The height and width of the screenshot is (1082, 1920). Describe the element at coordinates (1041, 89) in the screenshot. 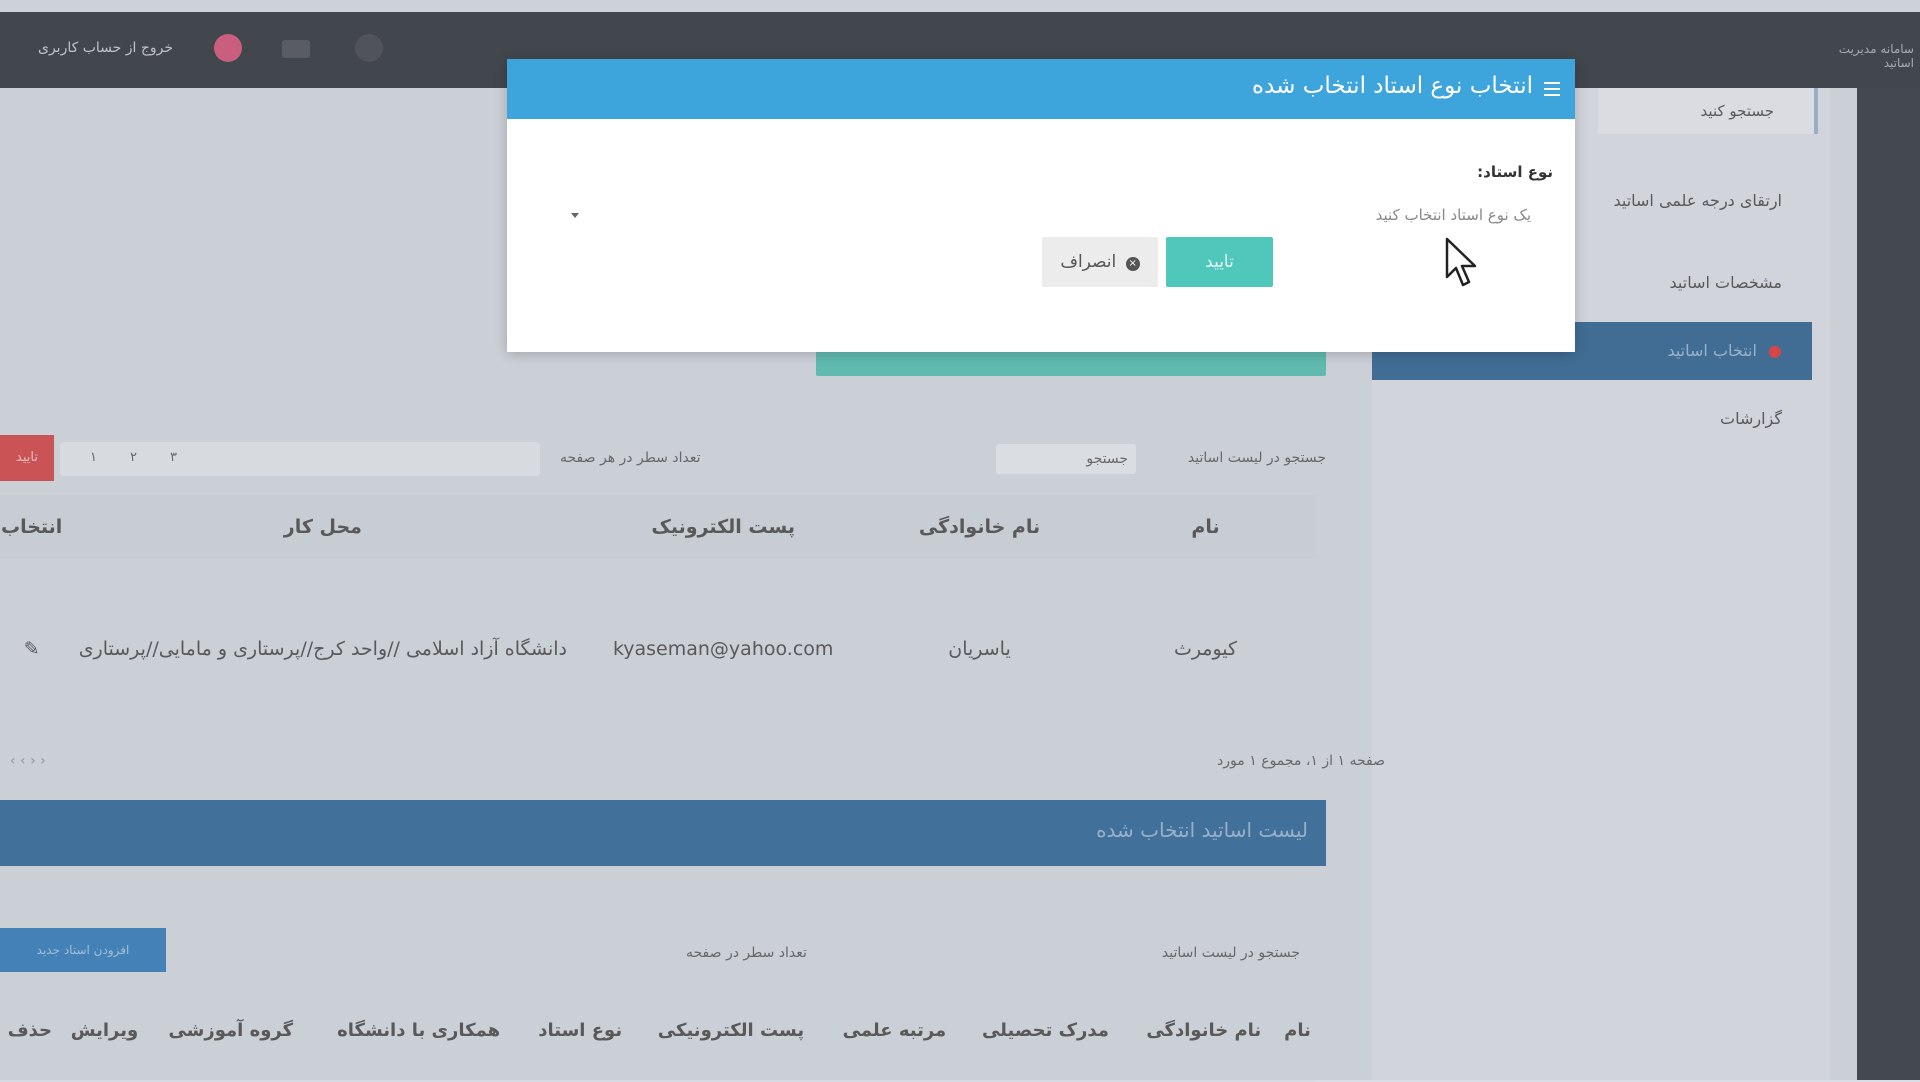

I see `modal-header: انتخاب نوع استاد انتخاب شده` at that location.